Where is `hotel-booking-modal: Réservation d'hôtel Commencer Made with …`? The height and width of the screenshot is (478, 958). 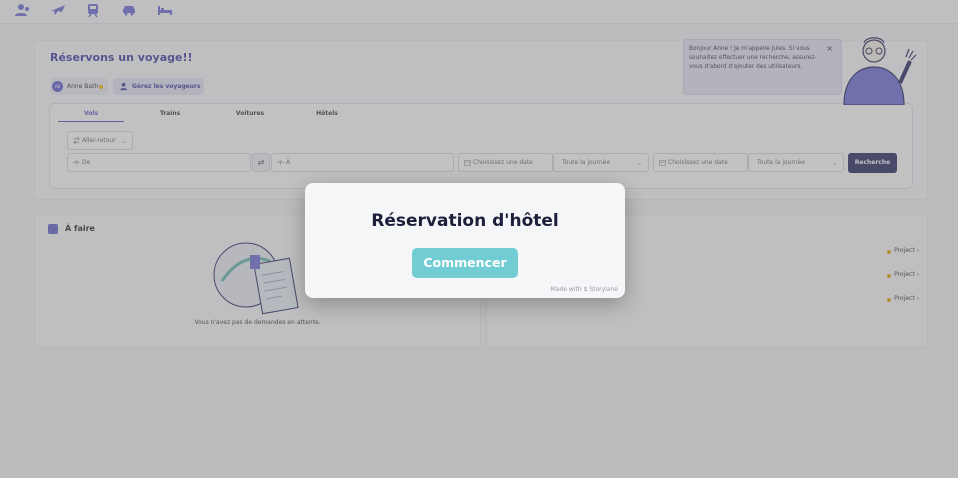
hotel-booking-modal: Réservation d'hôtel Commencer Made with … is located at coordinates (465, 240).